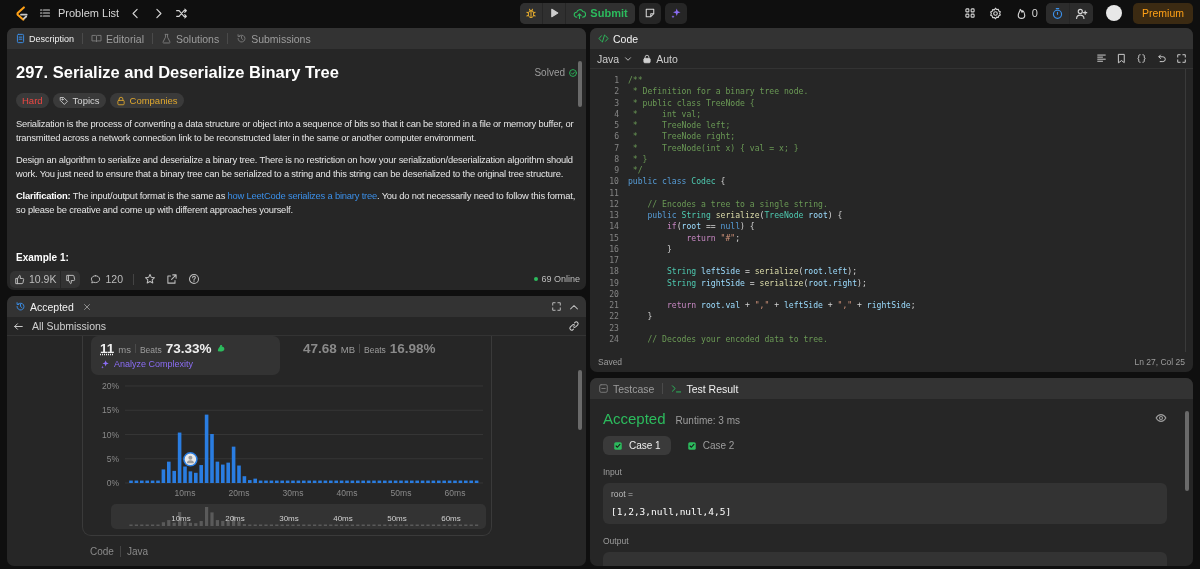 The image size is (1200, 569). Describe the element at coordinates (79, 13) in the screenshot. I see `problem-list-button: Problem List` at that location.